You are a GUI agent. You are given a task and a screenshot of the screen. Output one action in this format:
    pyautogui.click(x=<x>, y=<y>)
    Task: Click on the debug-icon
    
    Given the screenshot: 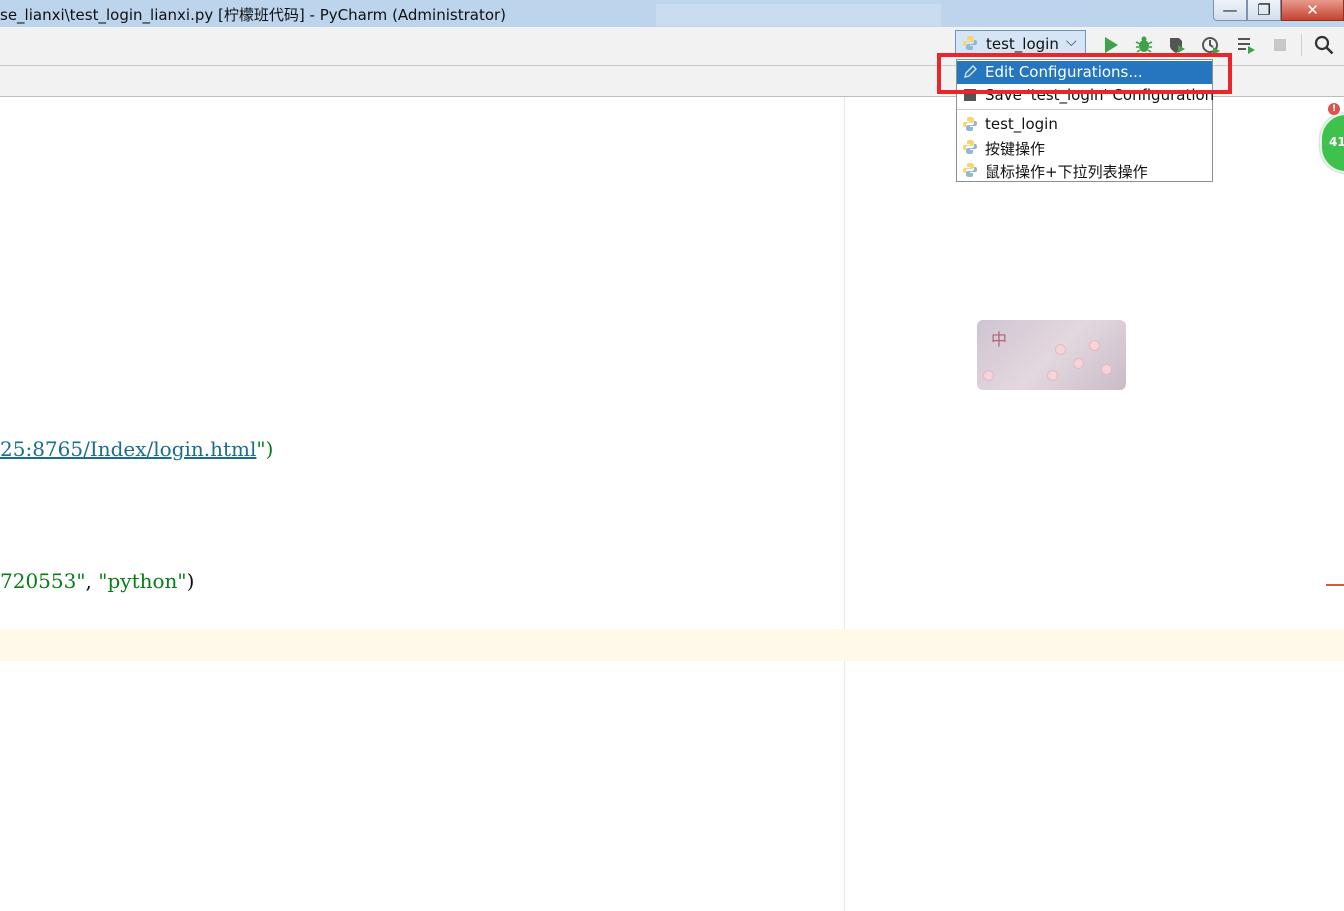 What is the action you would take?
    pyautogui.click(x=1144, y=45)
    